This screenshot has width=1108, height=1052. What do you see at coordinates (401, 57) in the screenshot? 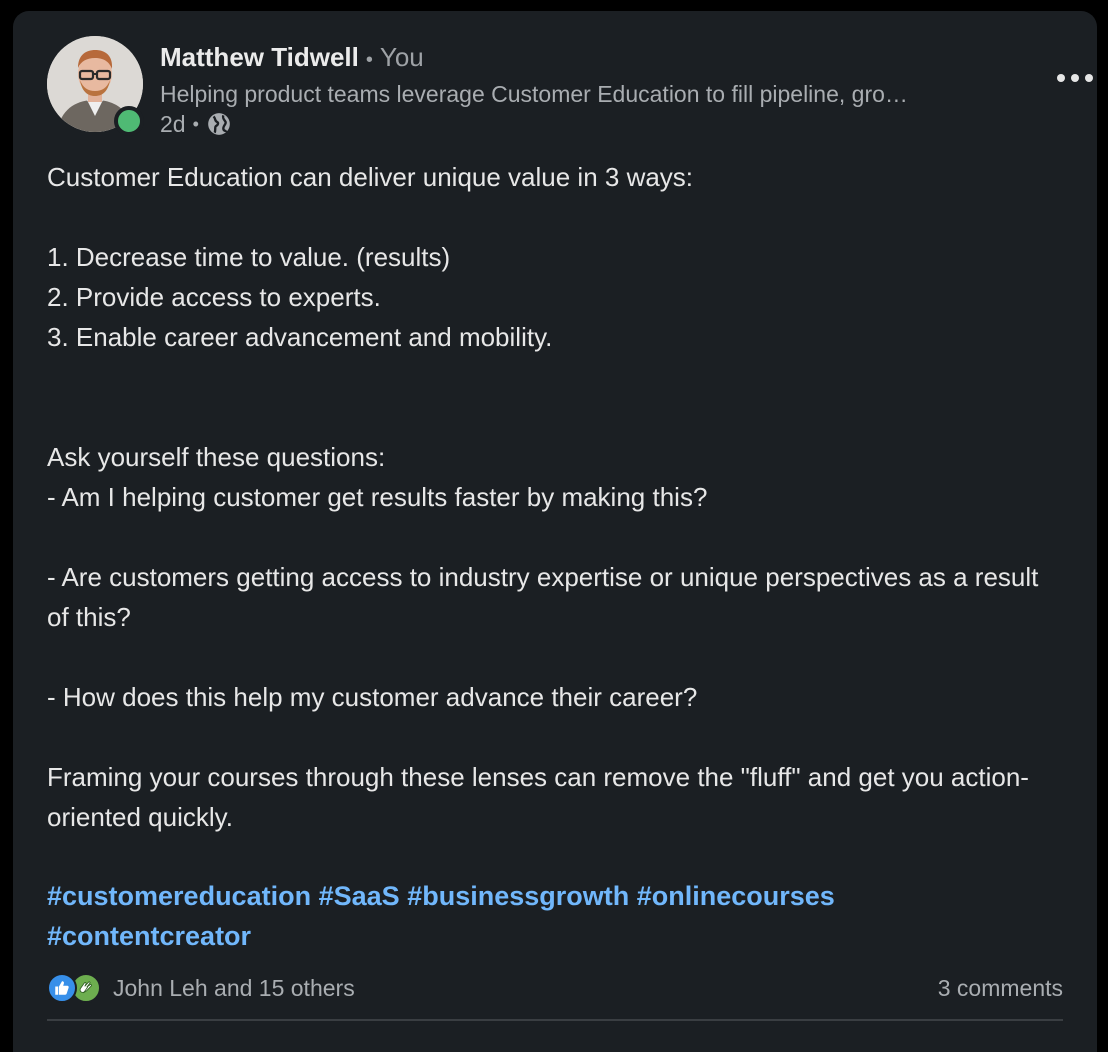
I see `connection-degree: You` at bounding box center [401, 57].